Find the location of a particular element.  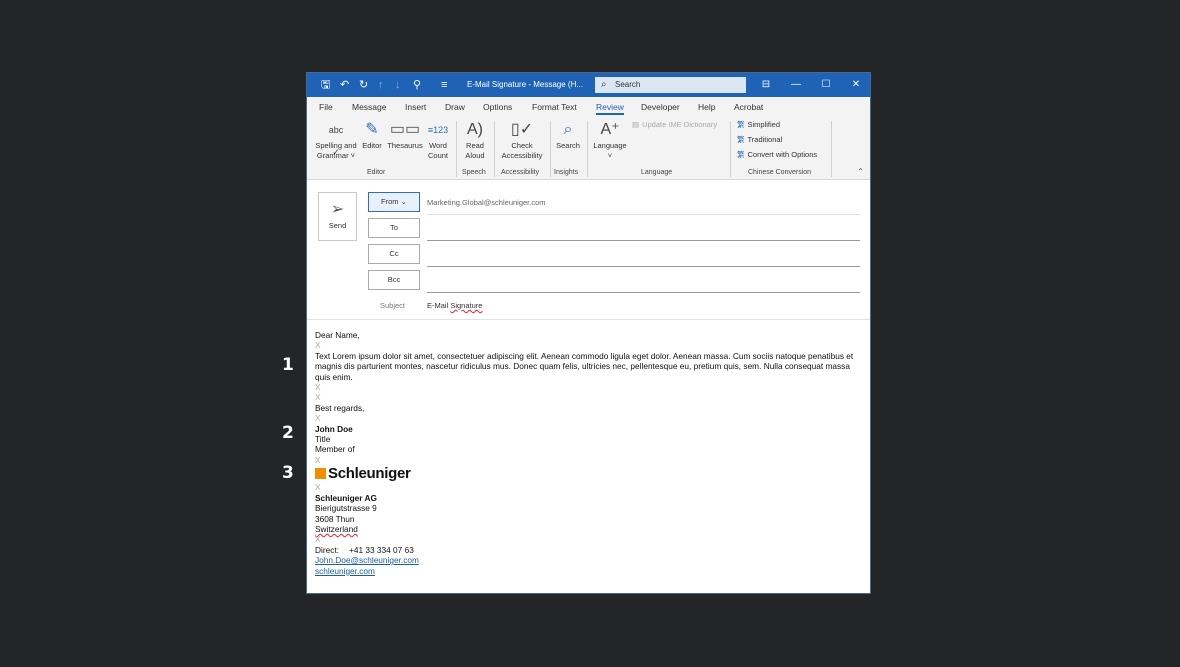

logo-square-icon is located at coordinates (320, 474).